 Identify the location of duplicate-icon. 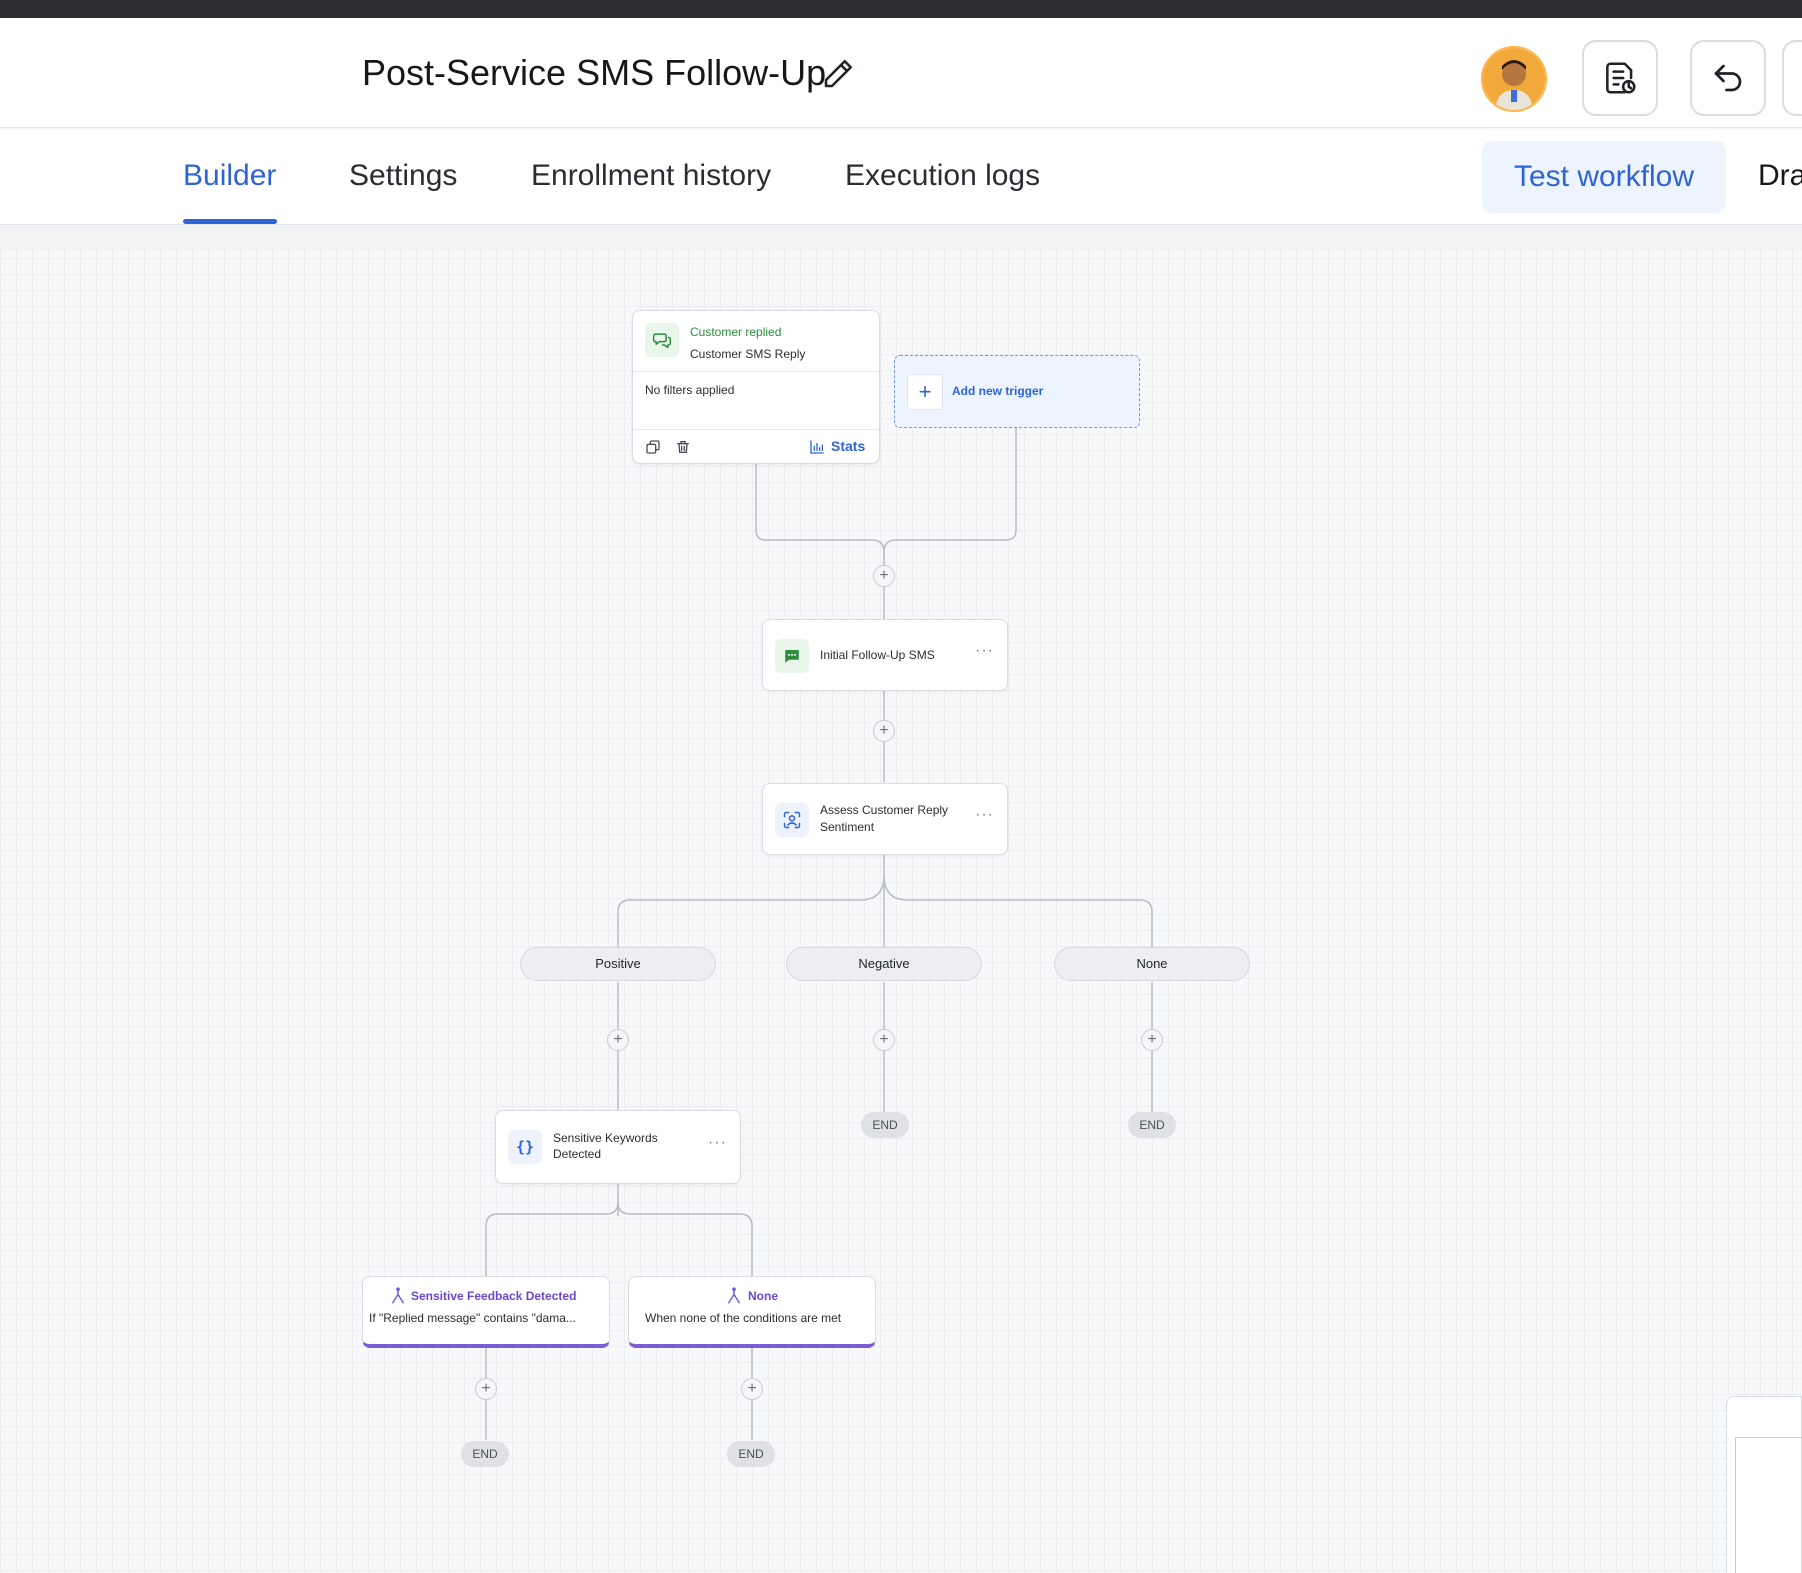
(653, 447).